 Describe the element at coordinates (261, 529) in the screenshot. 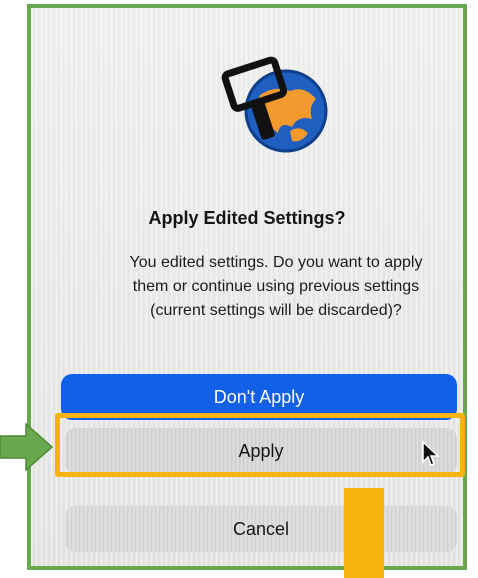

I see `cancel-button: Cancel` at that location.